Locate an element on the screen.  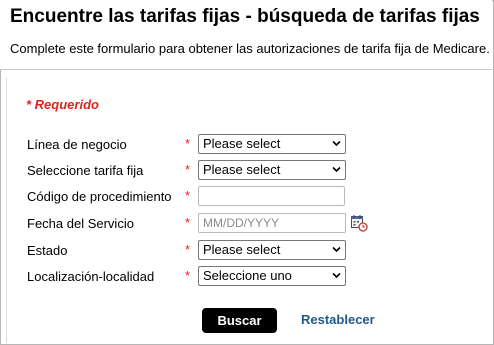
header-divider is located at coordinates (246, 69).